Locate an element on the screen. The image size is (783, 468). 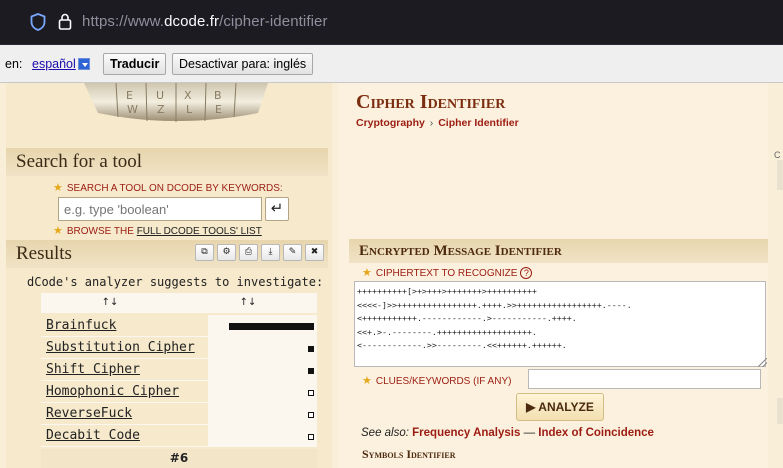
results-title: Results is located at coordinates (44, 253).